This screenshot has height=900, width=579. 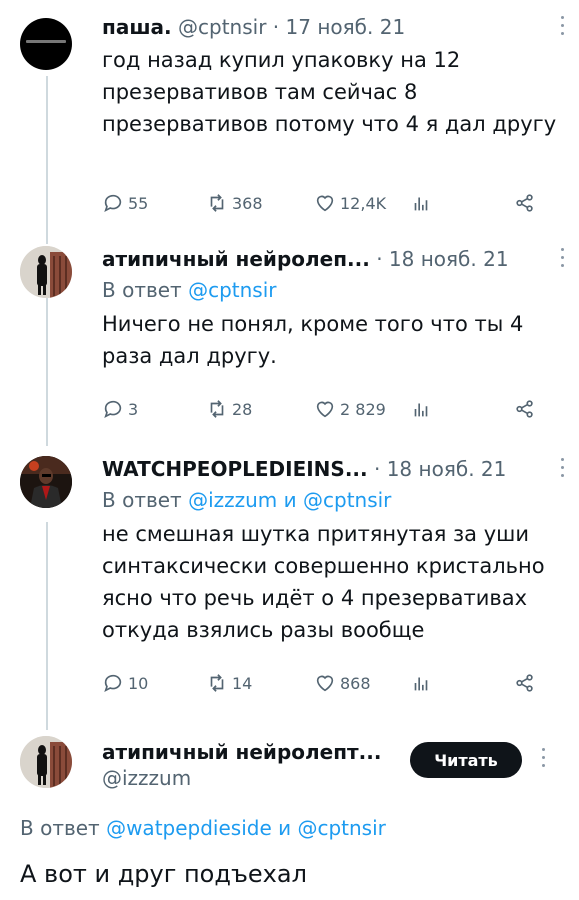 I want to click on reply-to-link: @izzzum и @cptnsir, so click(x=289, y=500).